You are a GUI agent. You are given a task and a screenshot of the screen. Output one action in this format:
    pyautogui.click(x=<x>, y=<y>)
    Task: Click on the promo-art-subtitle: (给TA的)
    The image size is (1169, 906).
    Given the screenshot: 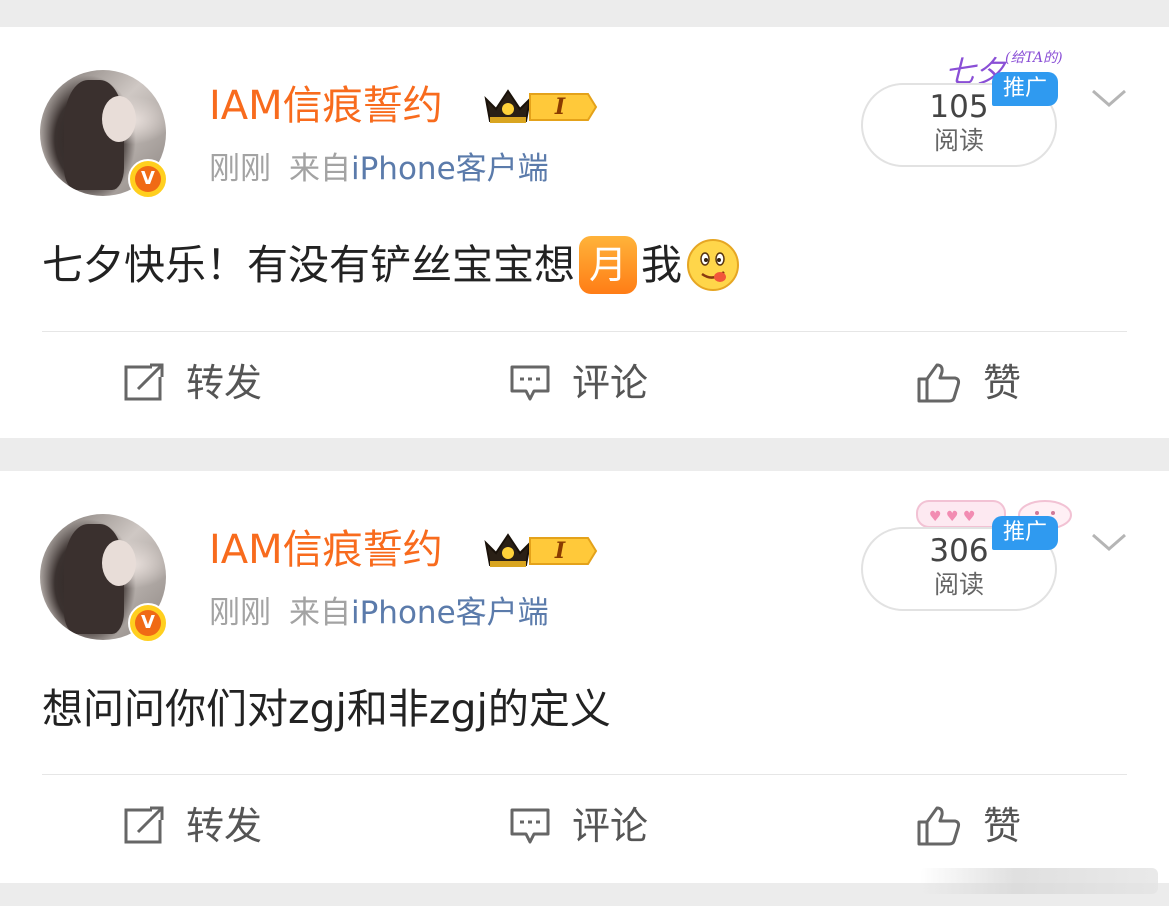 What is the action you would take?
    pyautogui.click(x=1034, y=58)
    